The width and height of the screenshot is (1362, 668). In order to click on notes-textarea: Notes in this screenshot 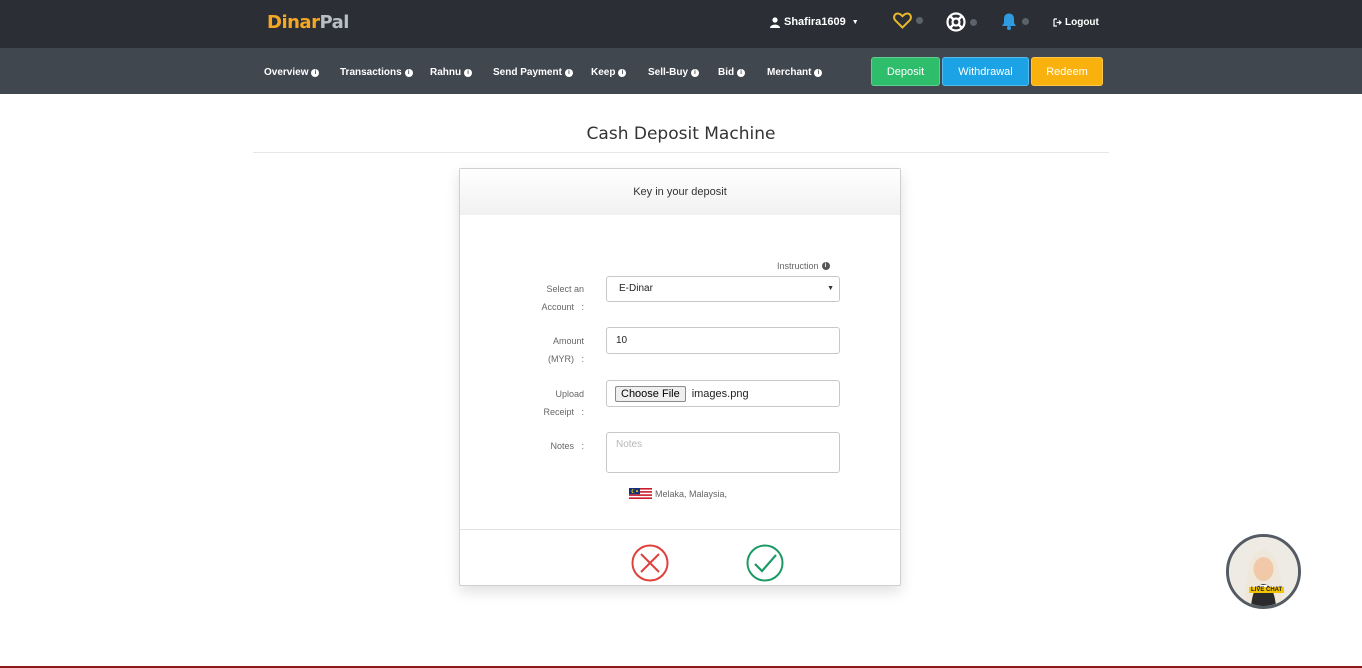, I will do `click(723, 452)`.